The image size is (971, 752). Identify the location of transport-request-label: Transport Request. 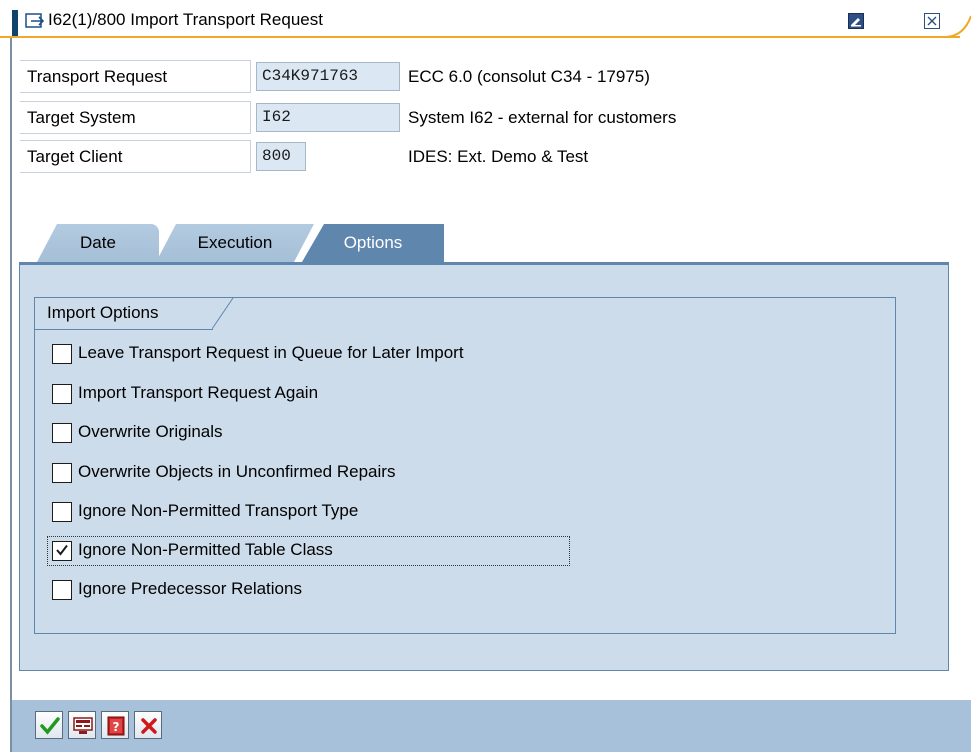
(135, 76).